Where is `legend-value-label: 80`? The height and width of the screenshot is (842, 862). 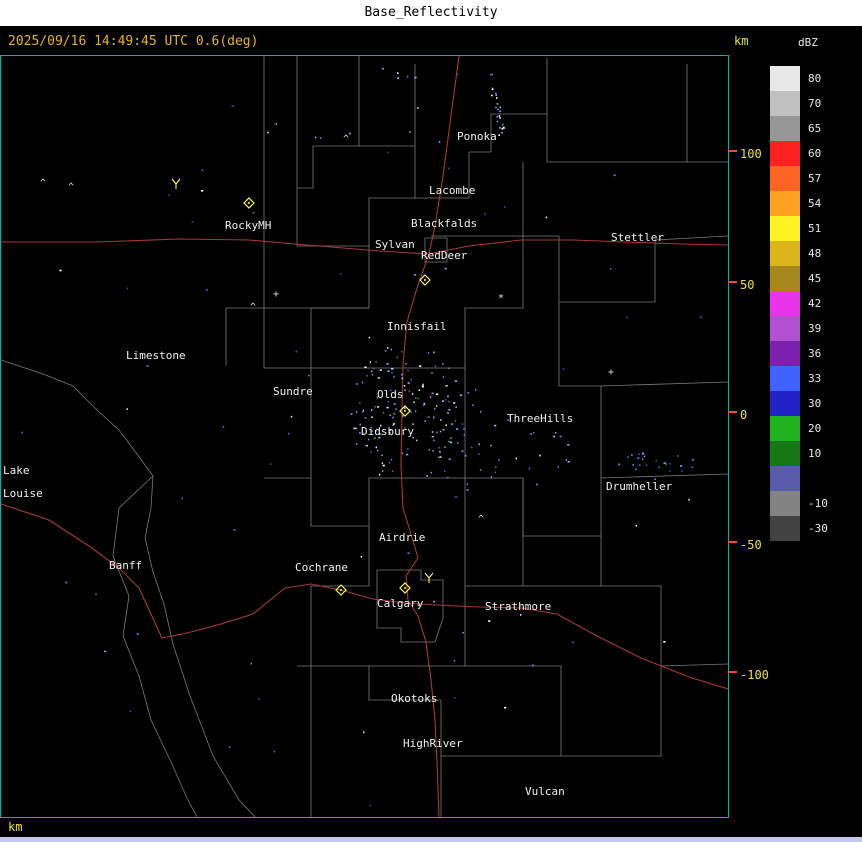
legend-value-label: 80 is located at coordinates (815, 78).